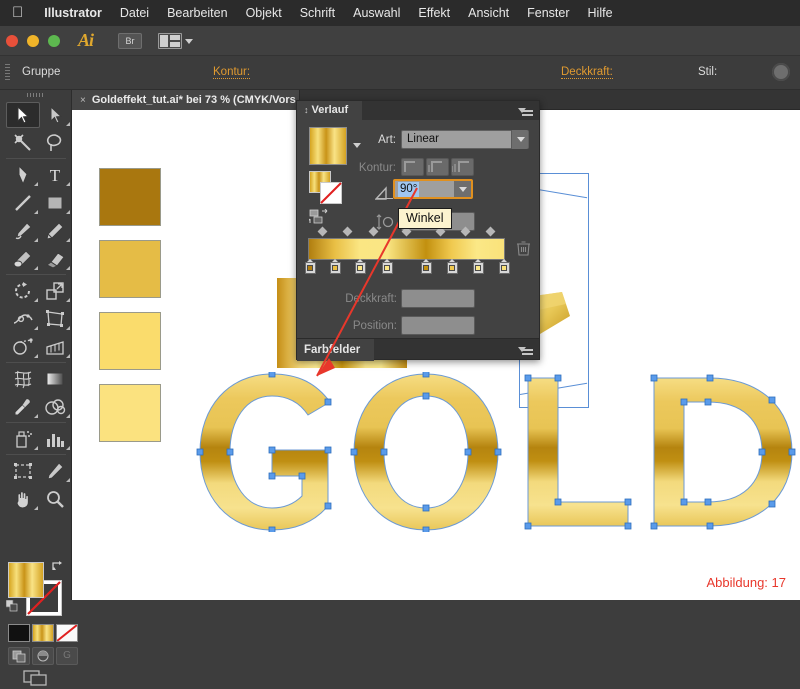  What do you see at coordinates (232, 72) in the screenshot?
I see `stroke-weight-label: Kontur:` at bounding box center [232, 72].